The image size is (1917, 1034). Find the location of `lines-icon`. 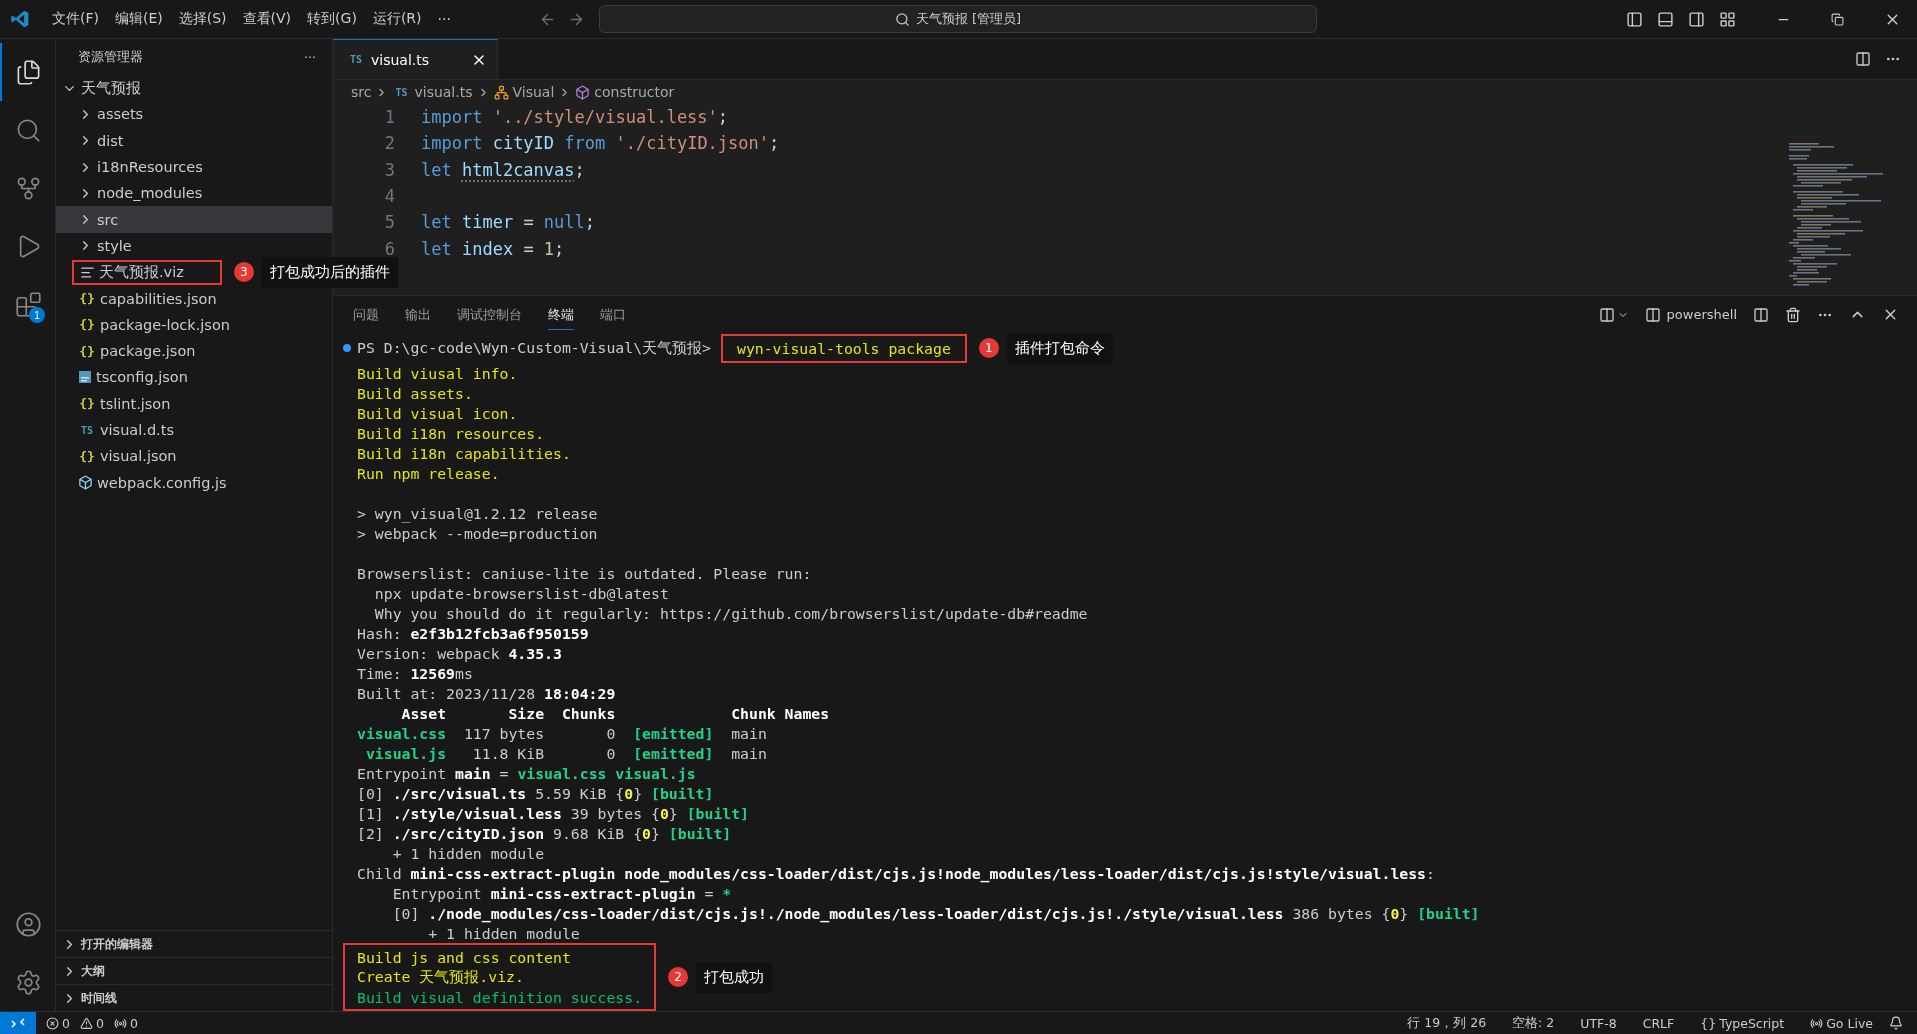

lines-icon is located at coordinates (87, 272).